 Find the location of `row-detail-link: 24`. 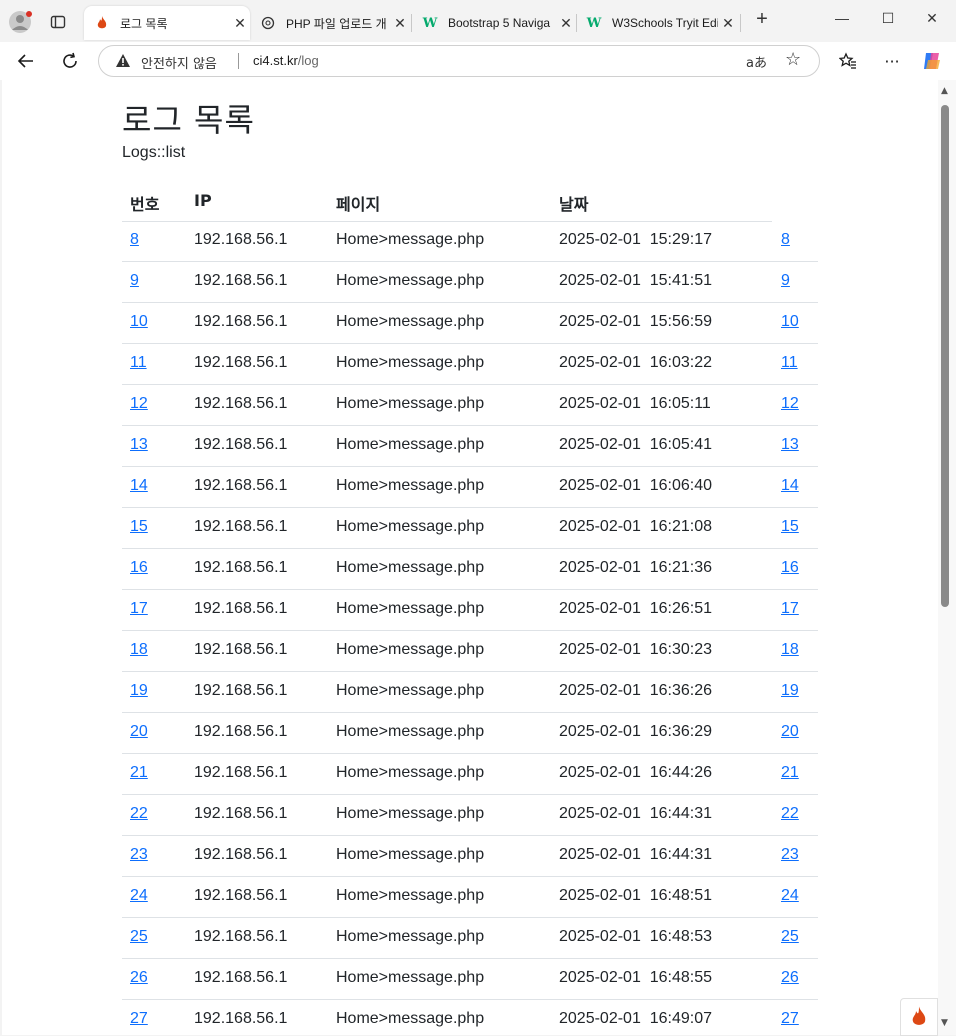

row-detail-link: 24 is located at coordinates (790, 896).